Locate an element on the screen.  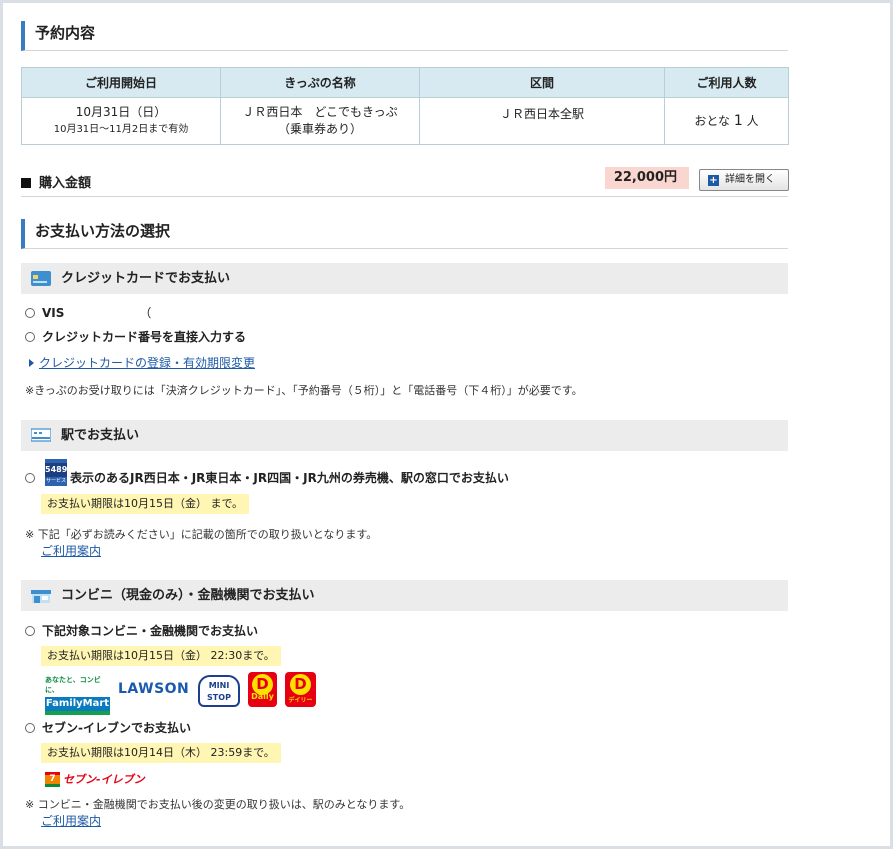
credit-registered-option: VIS （ is located at coordinates (88, 313).